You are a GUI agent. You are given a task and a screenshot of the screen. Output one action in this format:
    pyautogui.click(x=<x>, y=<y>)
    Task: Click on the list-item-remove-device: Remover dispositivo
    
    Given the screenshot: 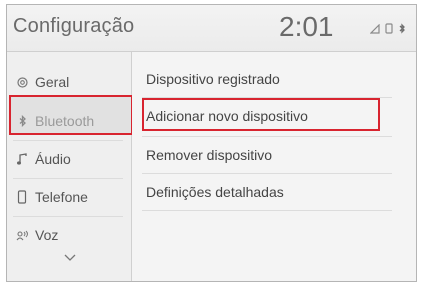 What is the action you would take?
    pyautogui.click(x=266, y=155)
    